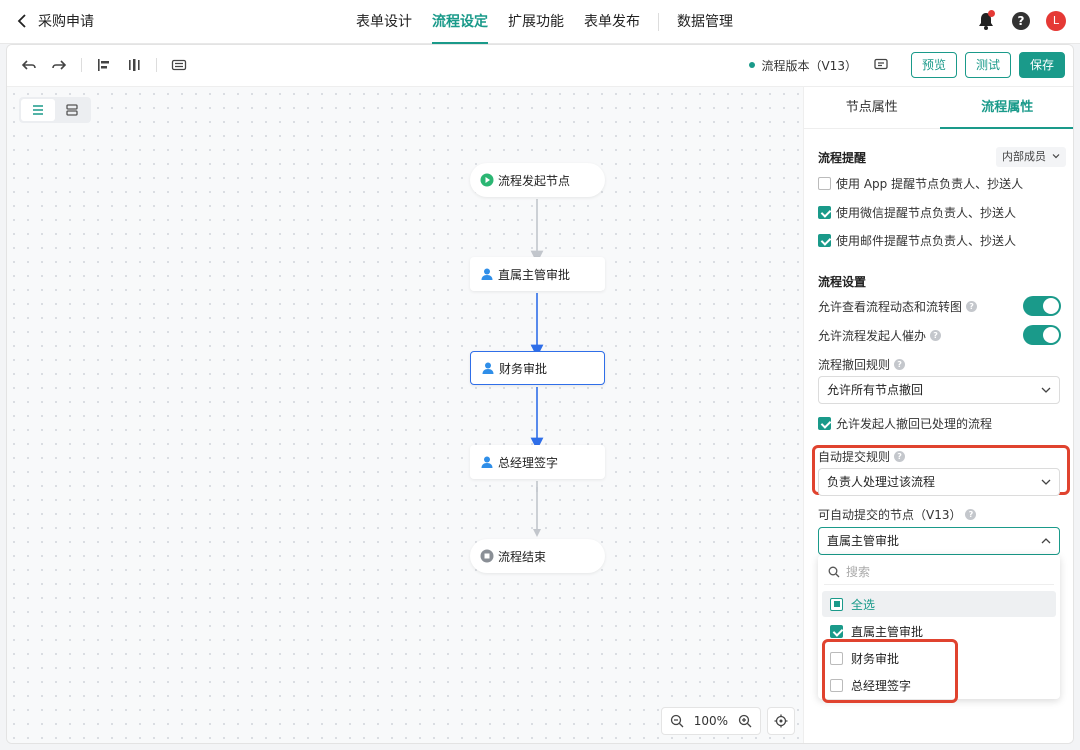 The image size is (1080, 750). What do you see at coordinates (842, 158) in the screenshot?
I see `reminder-section-title: 流程提醒` at bounding box center [842, 158].